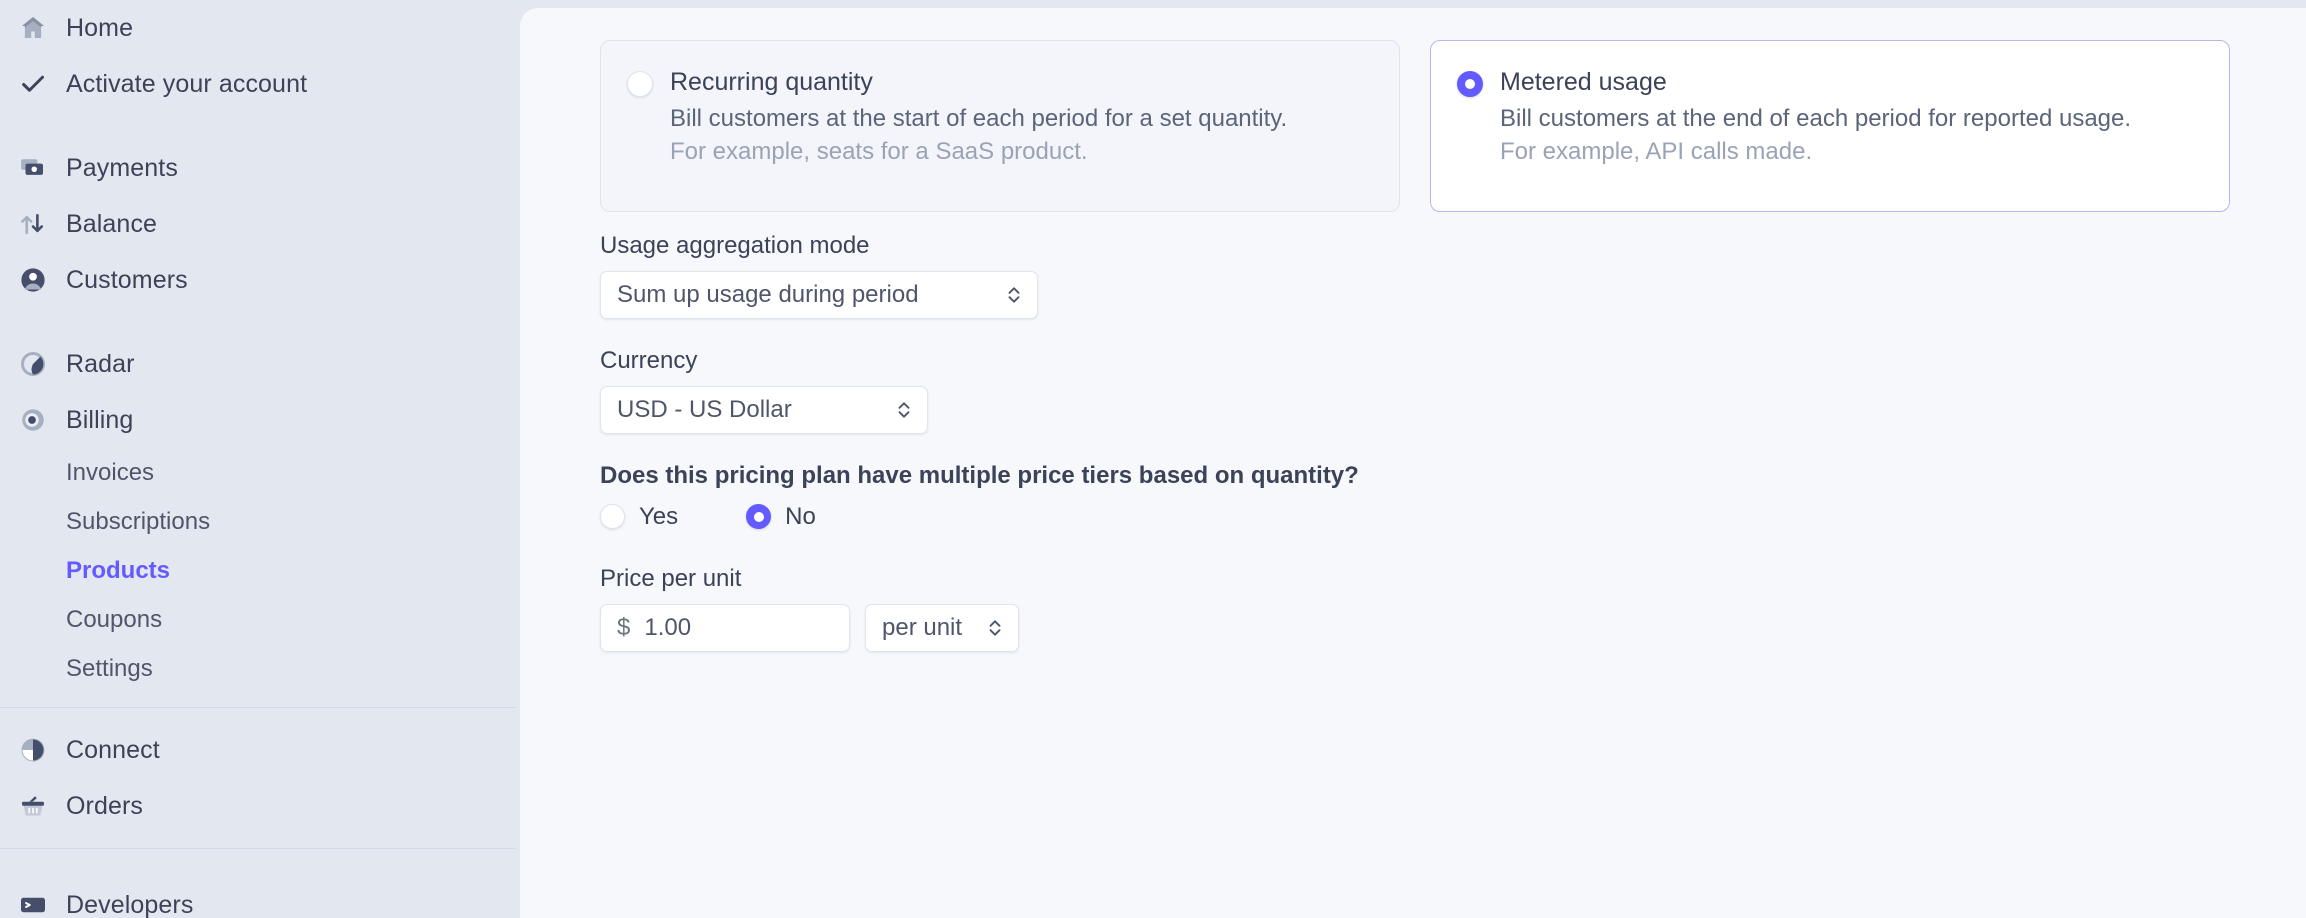 The width and height of the screenshot is (2306, 918). I want to click on page-title: Pricing, so click(646, 8).